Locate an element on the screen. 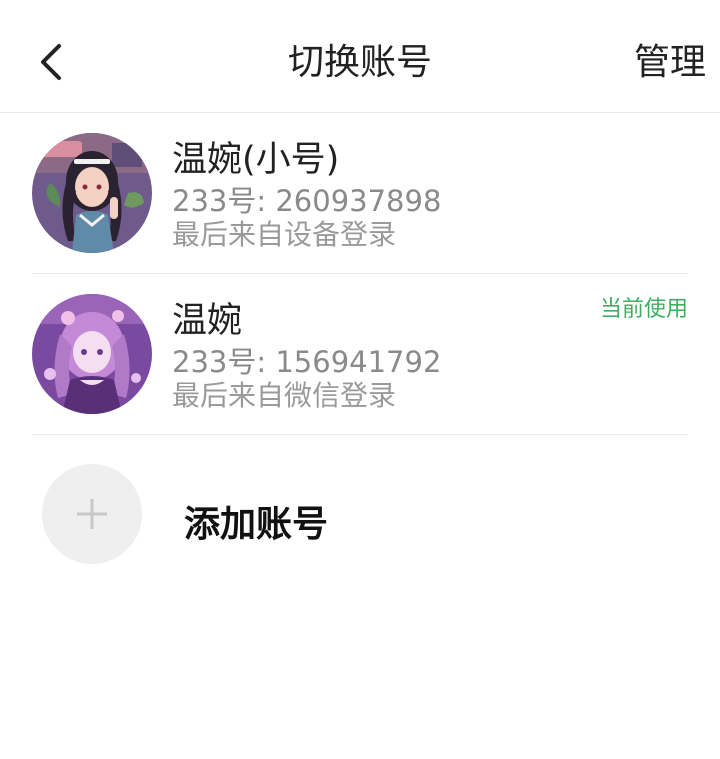  plus-icon is located at coordinates (92, 514).